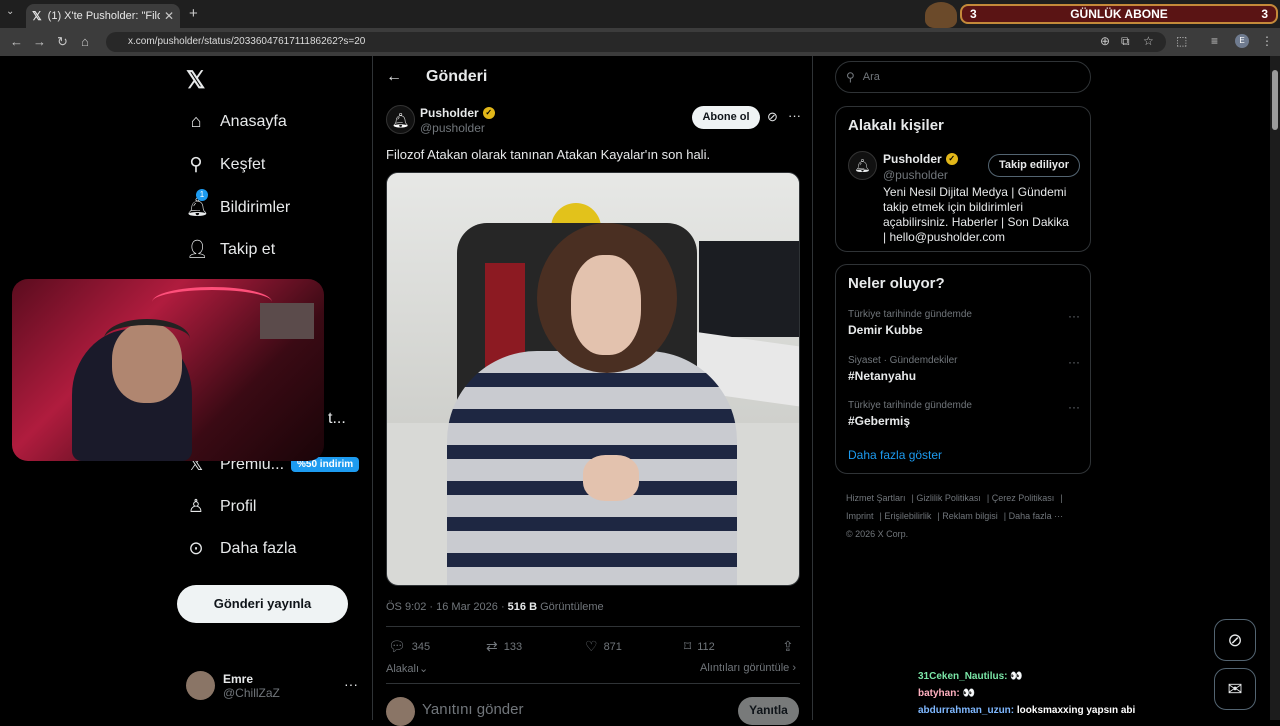 This screenshot has height=726, width=1280. I want to click on footer-link: Daha fazla ···, so click(1036, 516).